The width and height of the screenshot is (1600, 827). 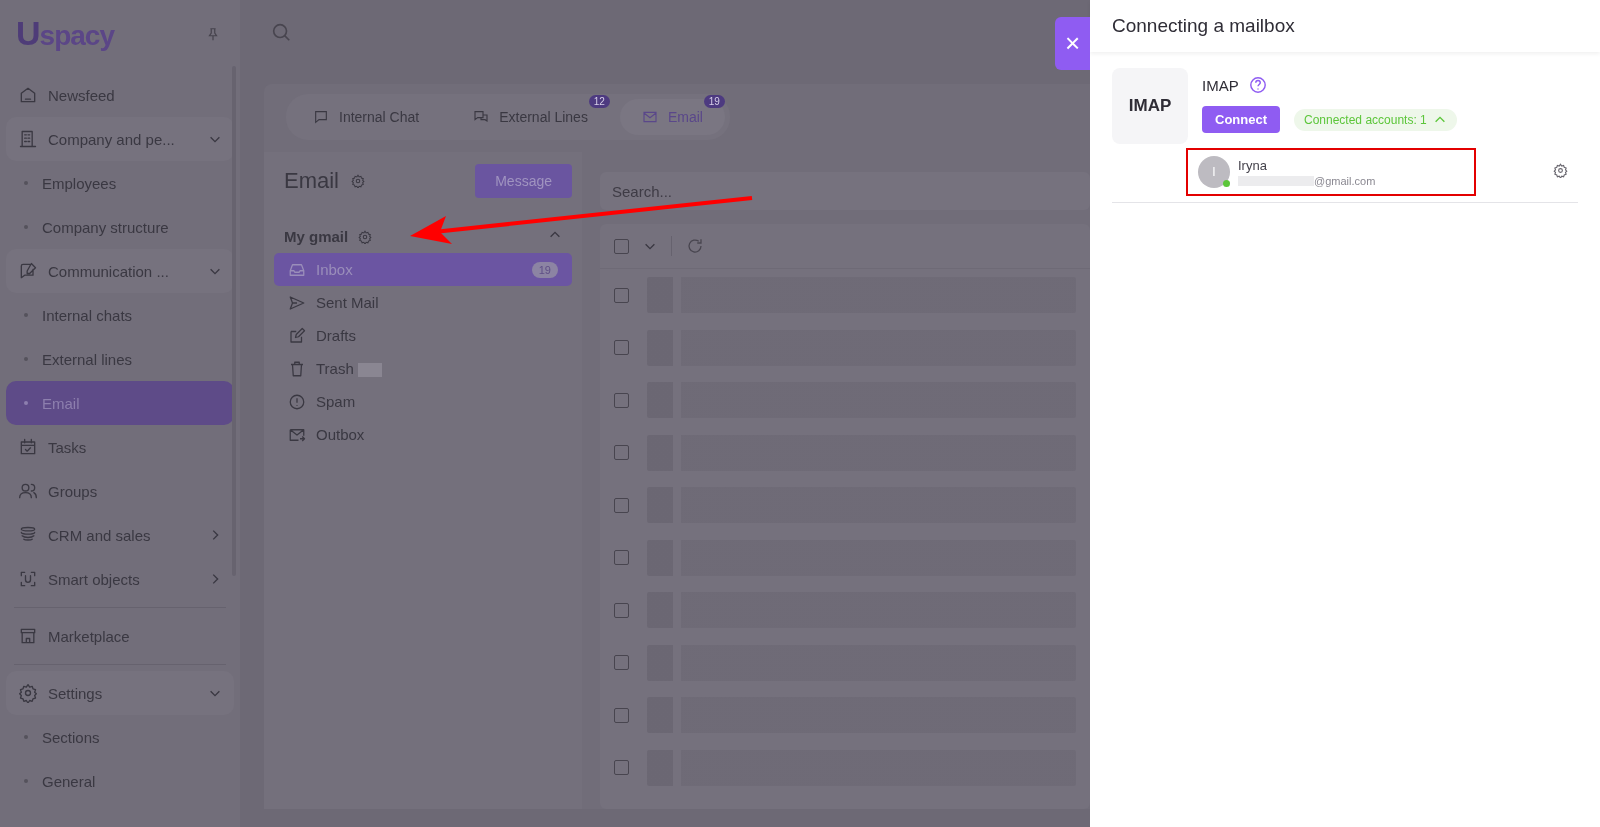 What do you see at coordinates (120, 693) in the screenshot?
I see `sidebar-group: Settings` at bounding box center [120, 693].